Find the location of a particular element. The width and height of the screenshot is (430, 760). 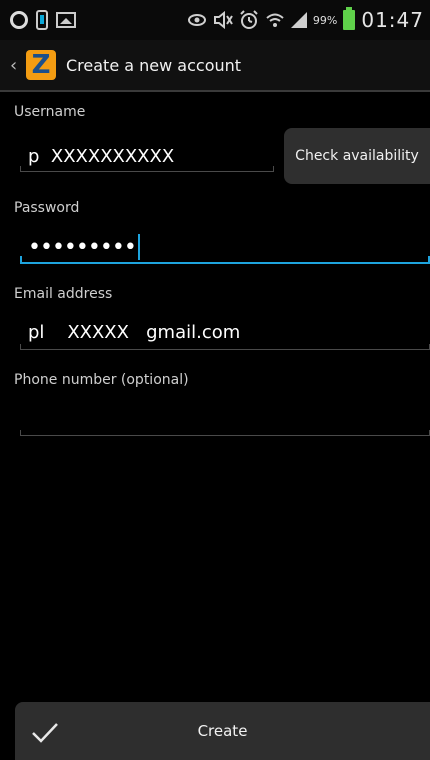

back-chevron-icon: ‹ is located at coordinates (15, 65).